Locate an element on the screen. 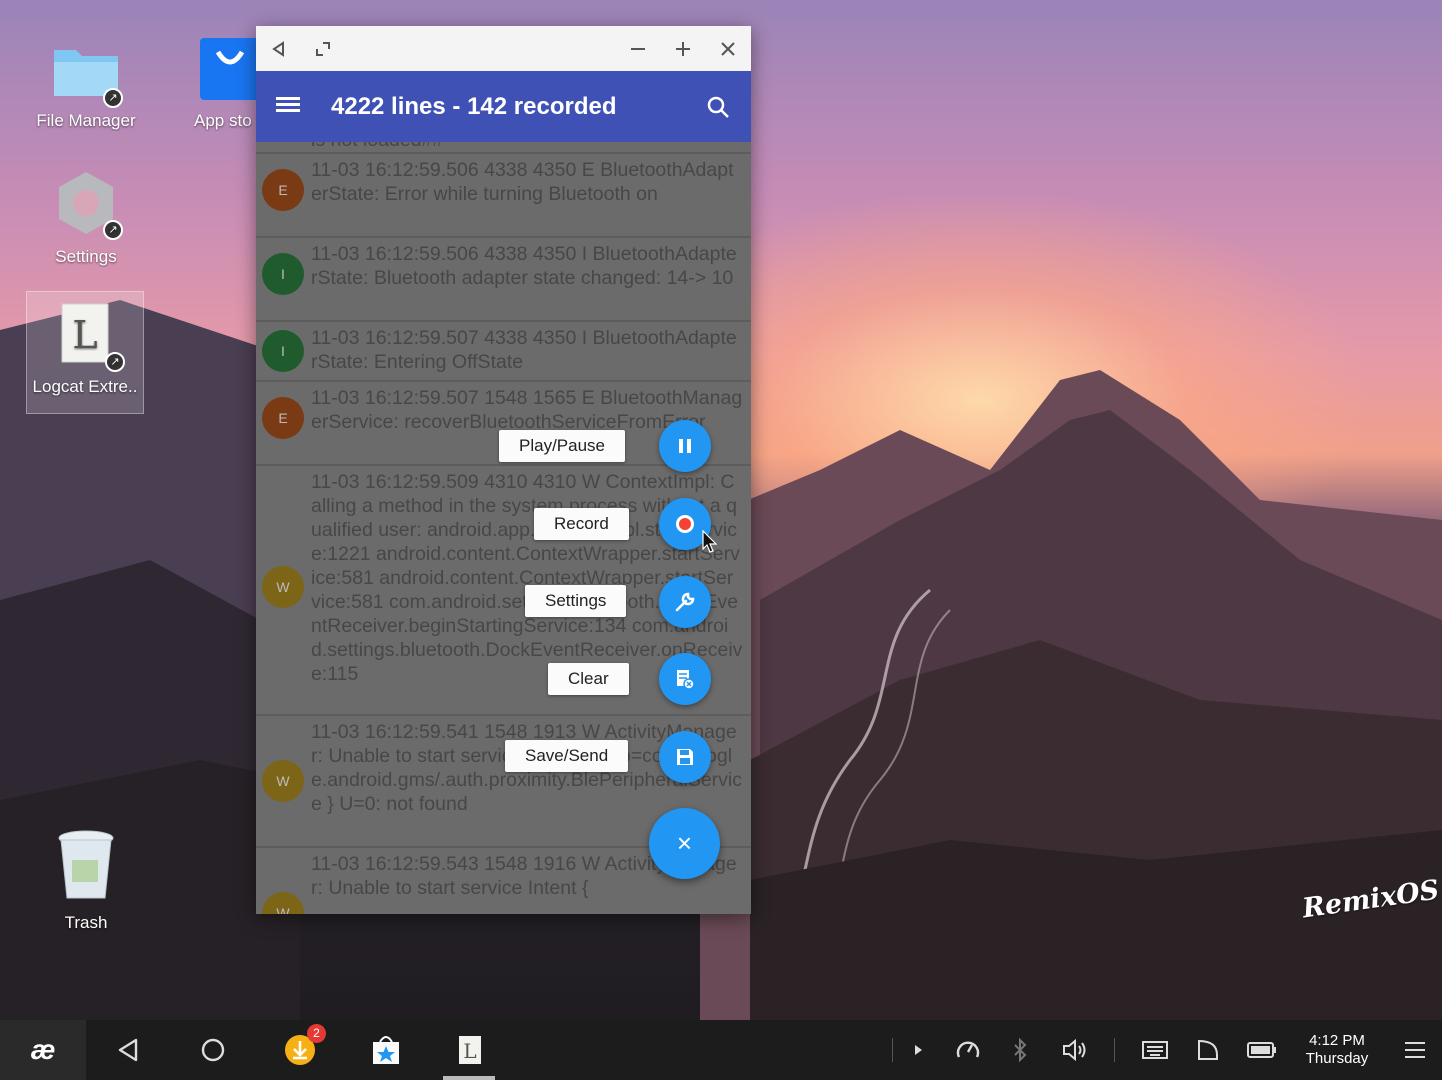 The image size is (1442, 1080). logcat-taskbar-icon: L is located at coordinates (470, 1050).